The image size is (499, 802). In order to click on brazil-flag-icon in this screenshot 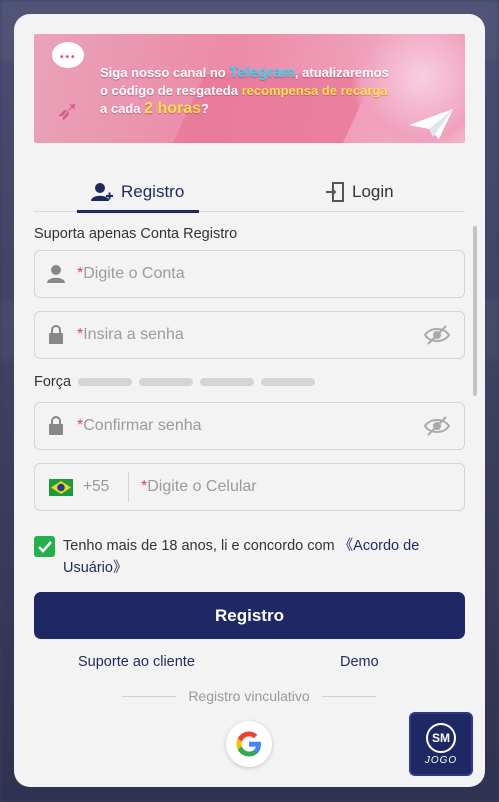, I will do `click(61, 487)`.